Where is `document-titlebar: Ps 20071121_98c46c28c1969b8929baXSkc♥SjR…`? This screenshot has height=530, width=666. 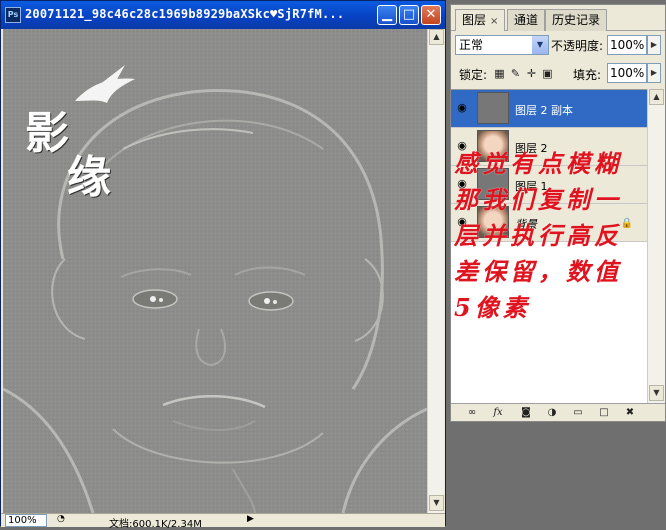
document-titlebar: Ps 20071121_98c46c28c1969b8929baXSkc♥SjR… is located at coordinates (223, 15).